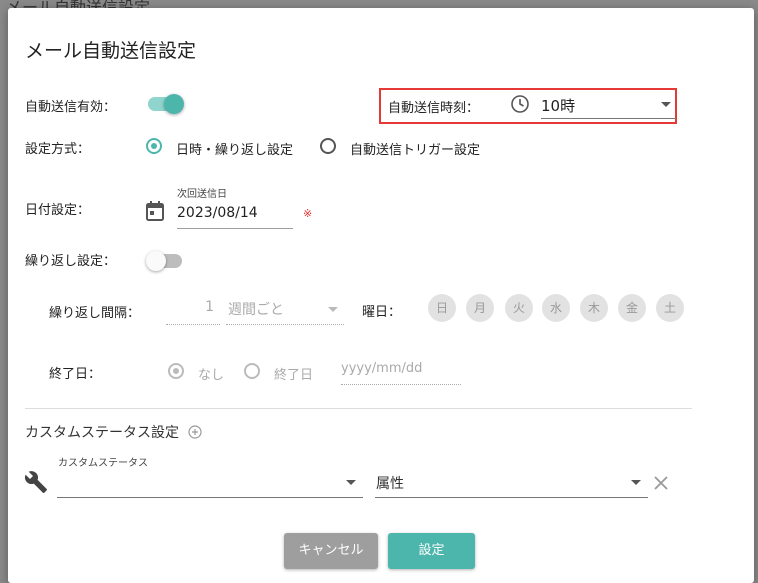 The height and width of the screenshot is (583, 758). Describe the element at coordinates (520, 104) in the screenshot. I see `clock-icon` at that location.